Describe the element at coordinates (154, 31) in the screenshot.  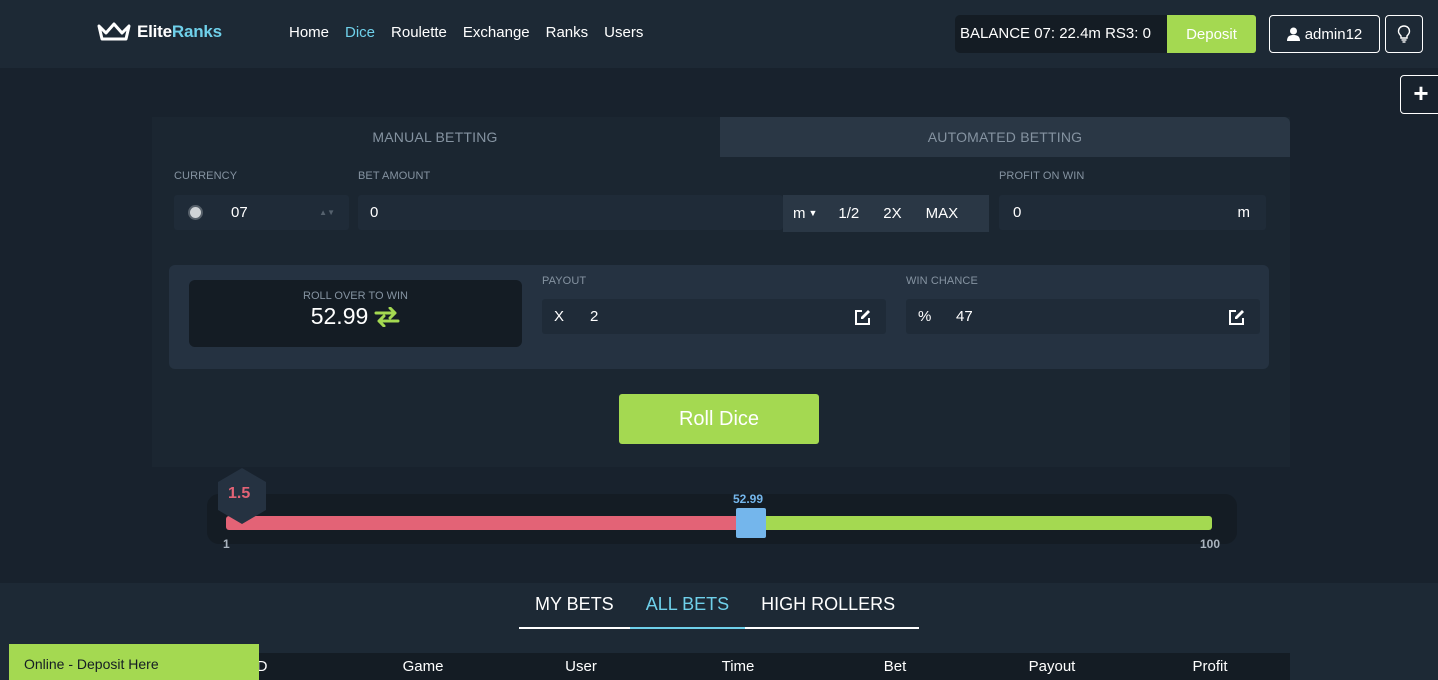
I see `logo-text-elite: Elite` at that location.